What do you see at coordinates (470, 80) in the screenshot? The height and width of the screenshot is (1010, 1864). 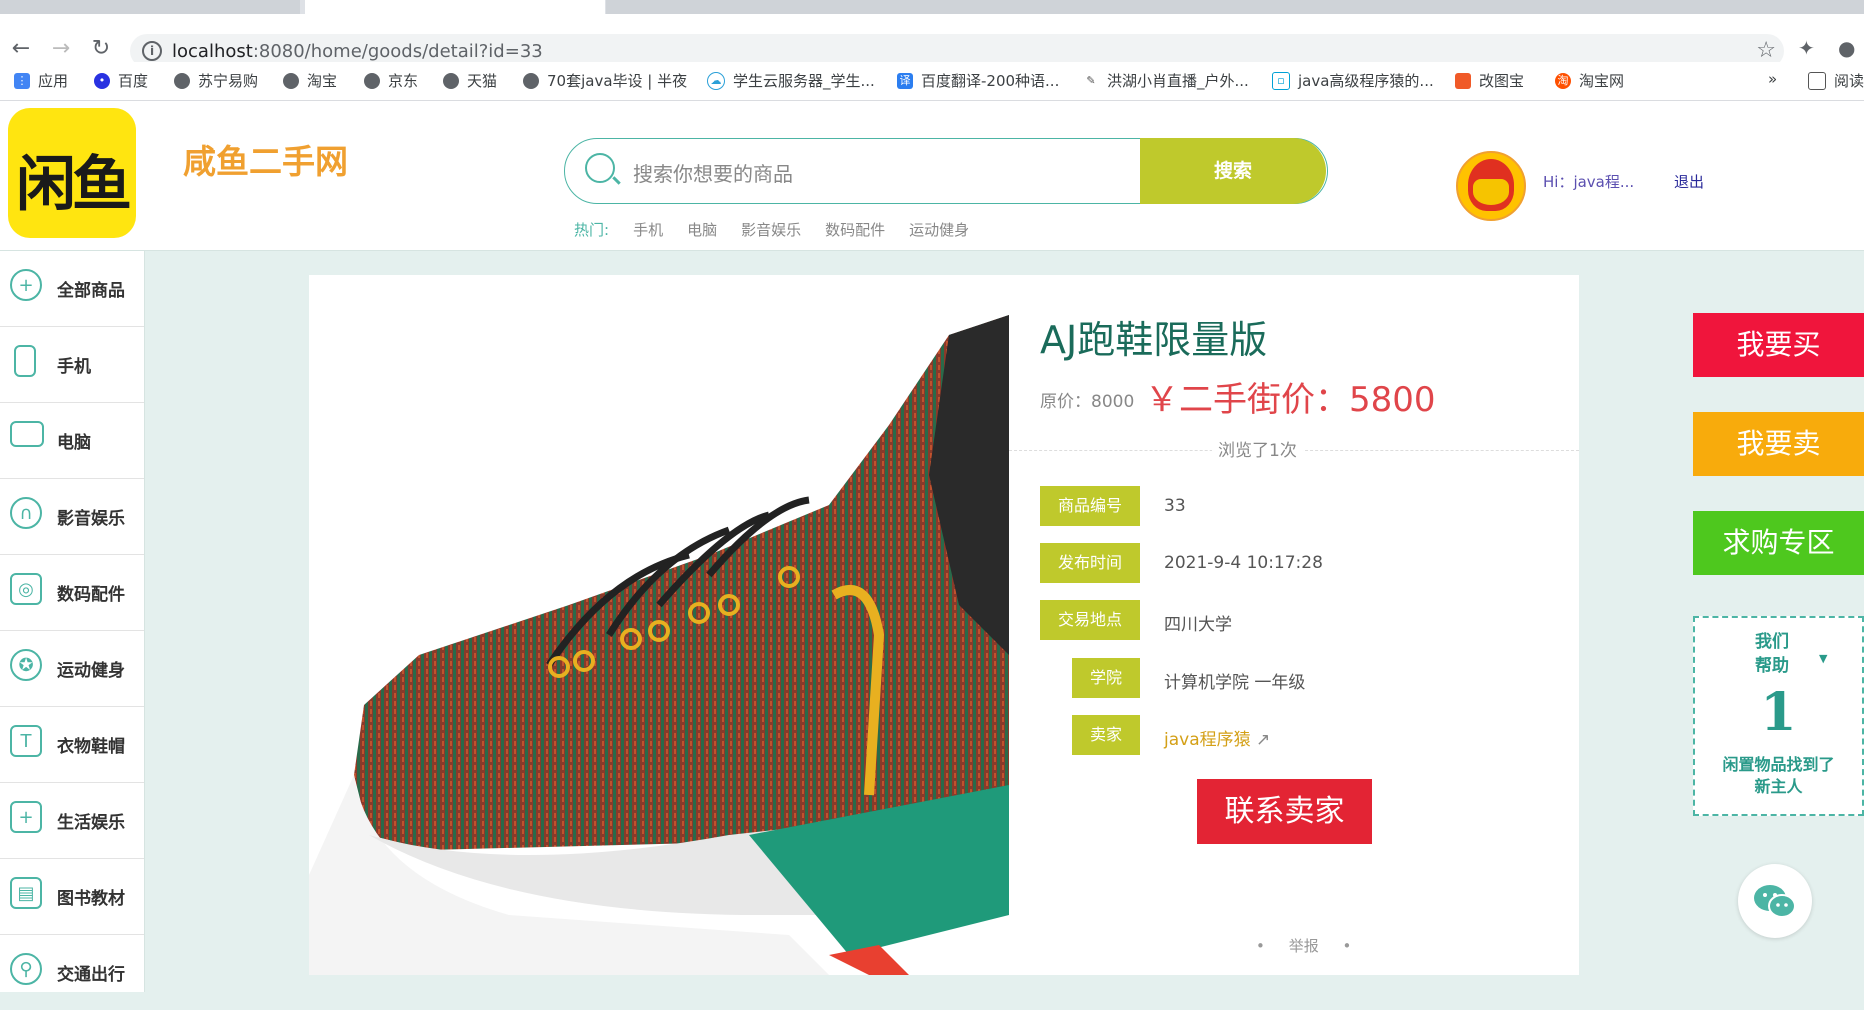 I see `bookmark-tmall: 天猫` at bounding box center [470, 80].